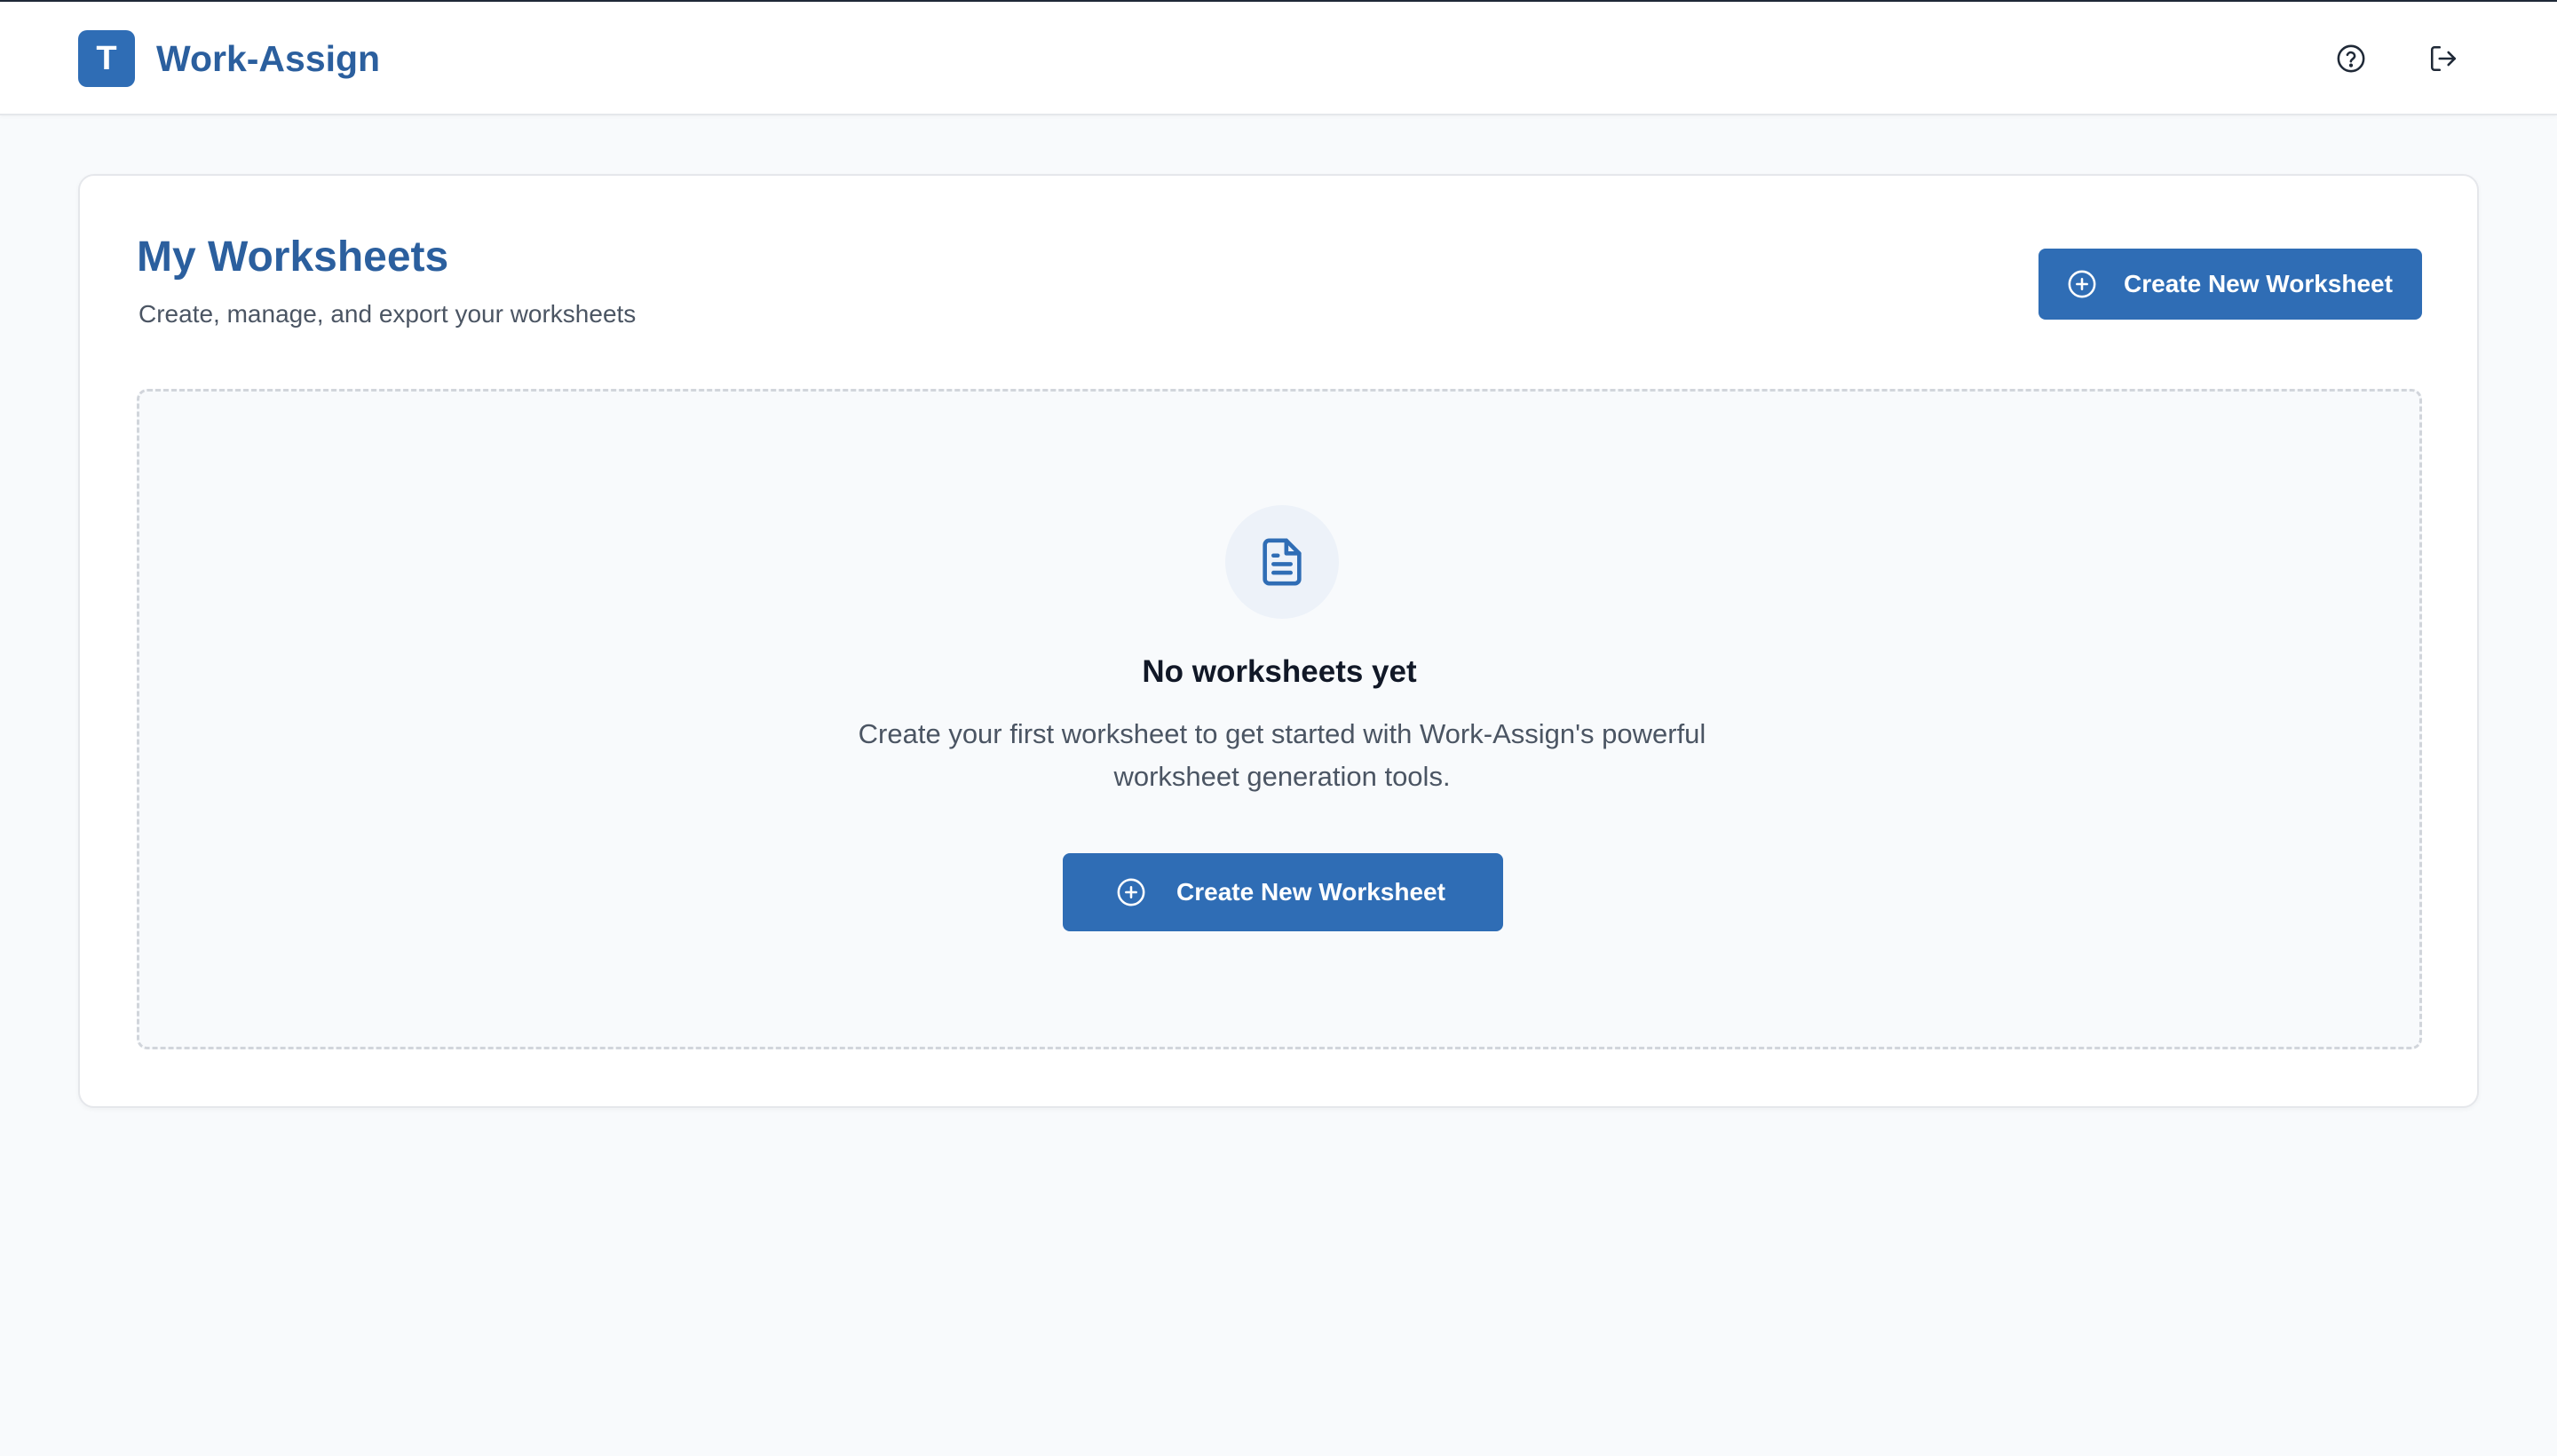 The image size is (2557, 1456). Describe the element at coordinates (2258, 283) in the screenshot. I see `create-worksheet-button-label: Create New Worksheet` at that location.